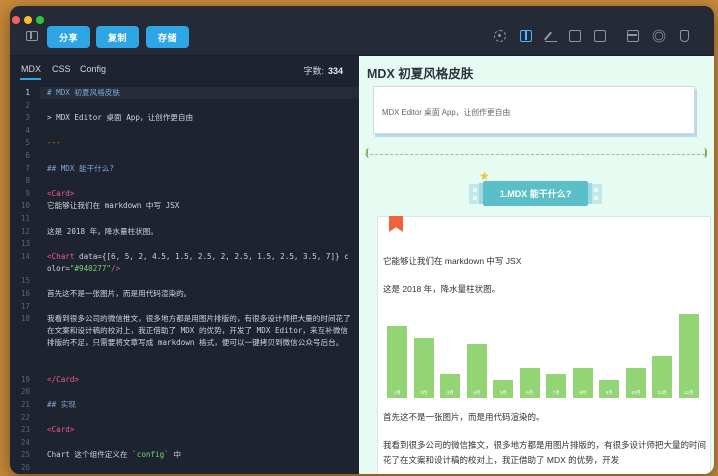  What do you see at coordinates (54, 143) in the screenshot?
I see `code-line-text: ---` at bounding box center [54, 143].